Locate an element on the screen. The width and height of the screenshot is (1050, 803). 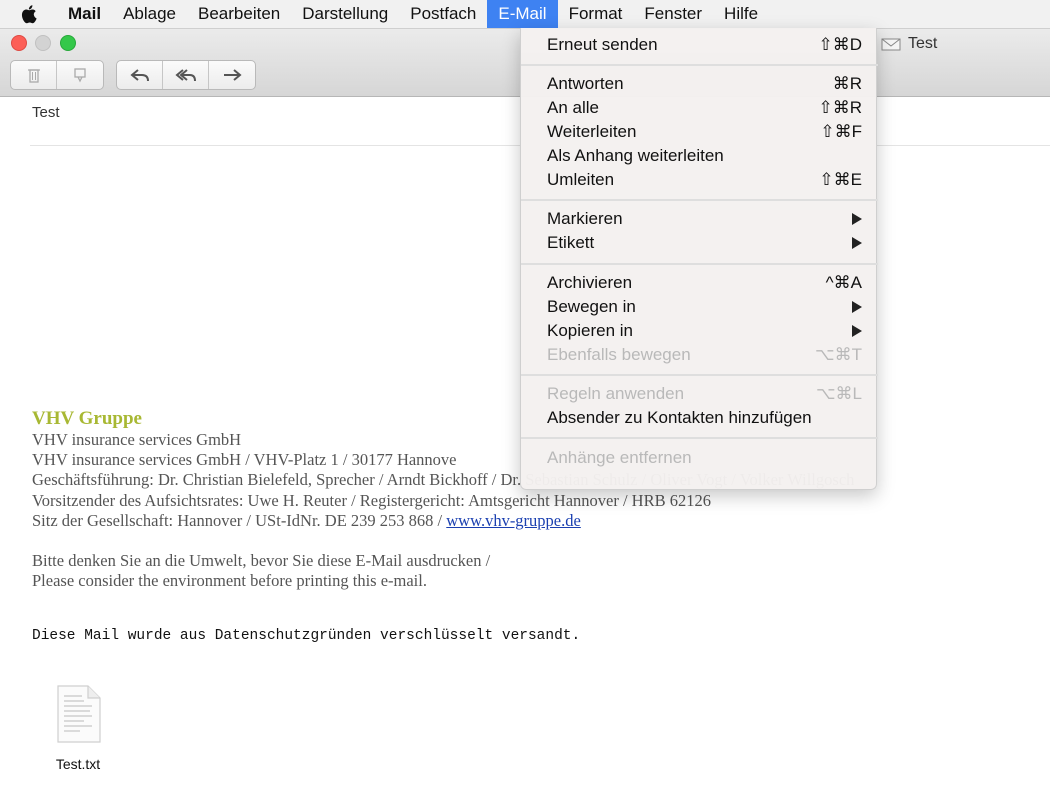
menu-bearbeiten: Bearbeiten is located at coordinates (239, 14).